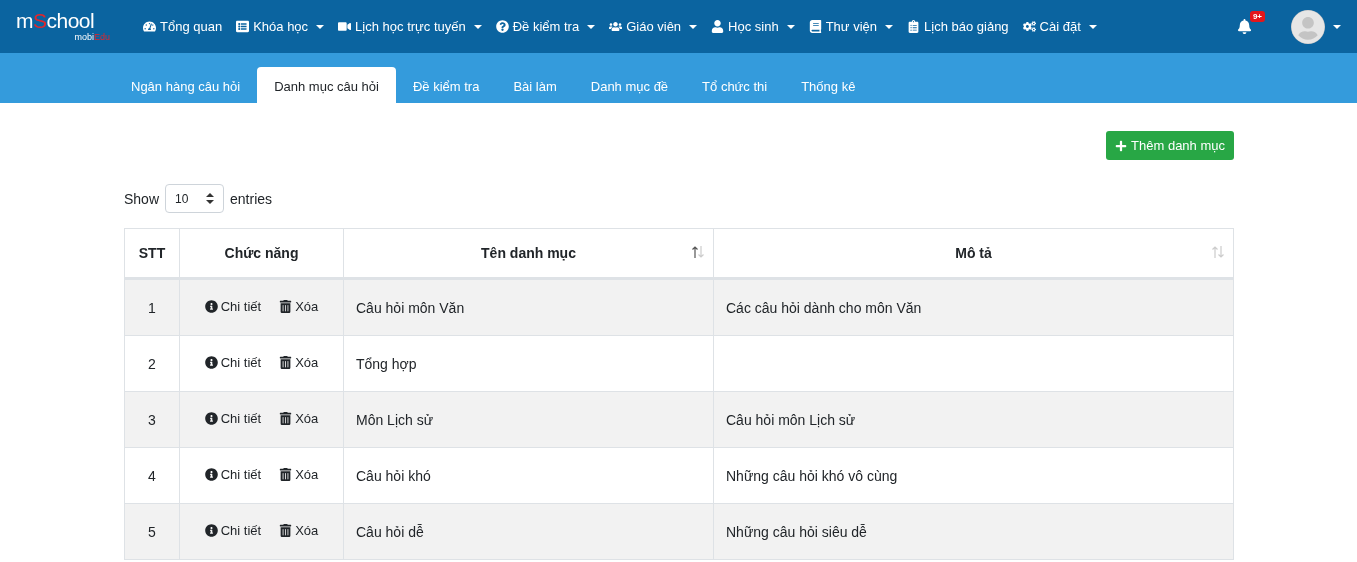 This screenshot has height=562, width=1357. I want to click on show-label: Show, so click(142, 198).